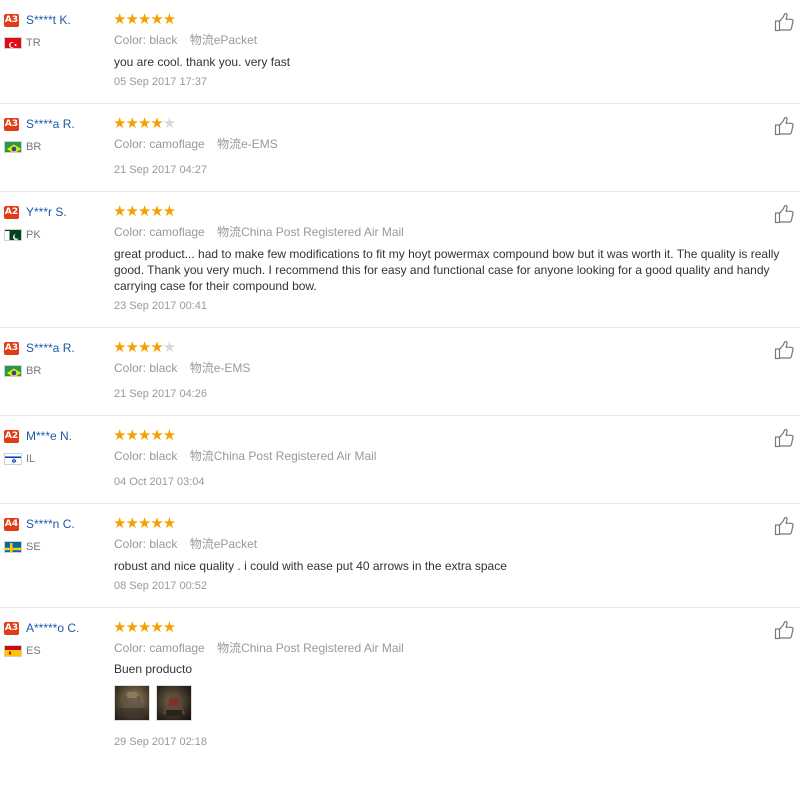 The image size is (800, 800). I want to click on spain-flag-icon, so click(13, 651).